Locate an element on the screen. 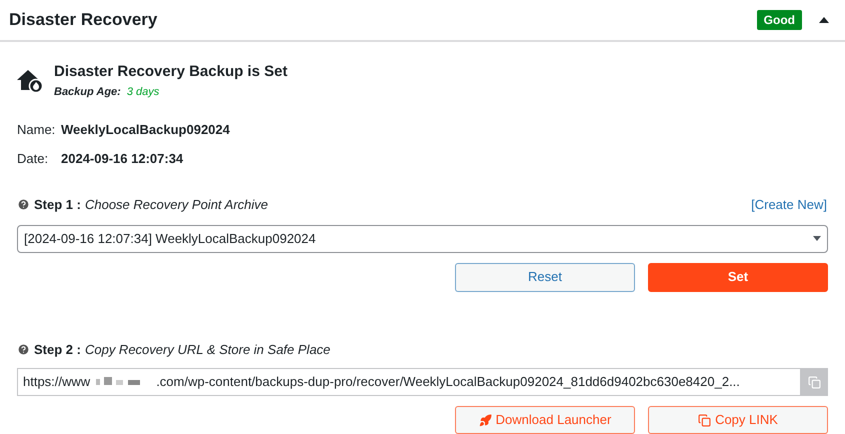 The height and width of the screenshot is (434, 845). step-label: Step 1 : is located at coordinates (57, 205).